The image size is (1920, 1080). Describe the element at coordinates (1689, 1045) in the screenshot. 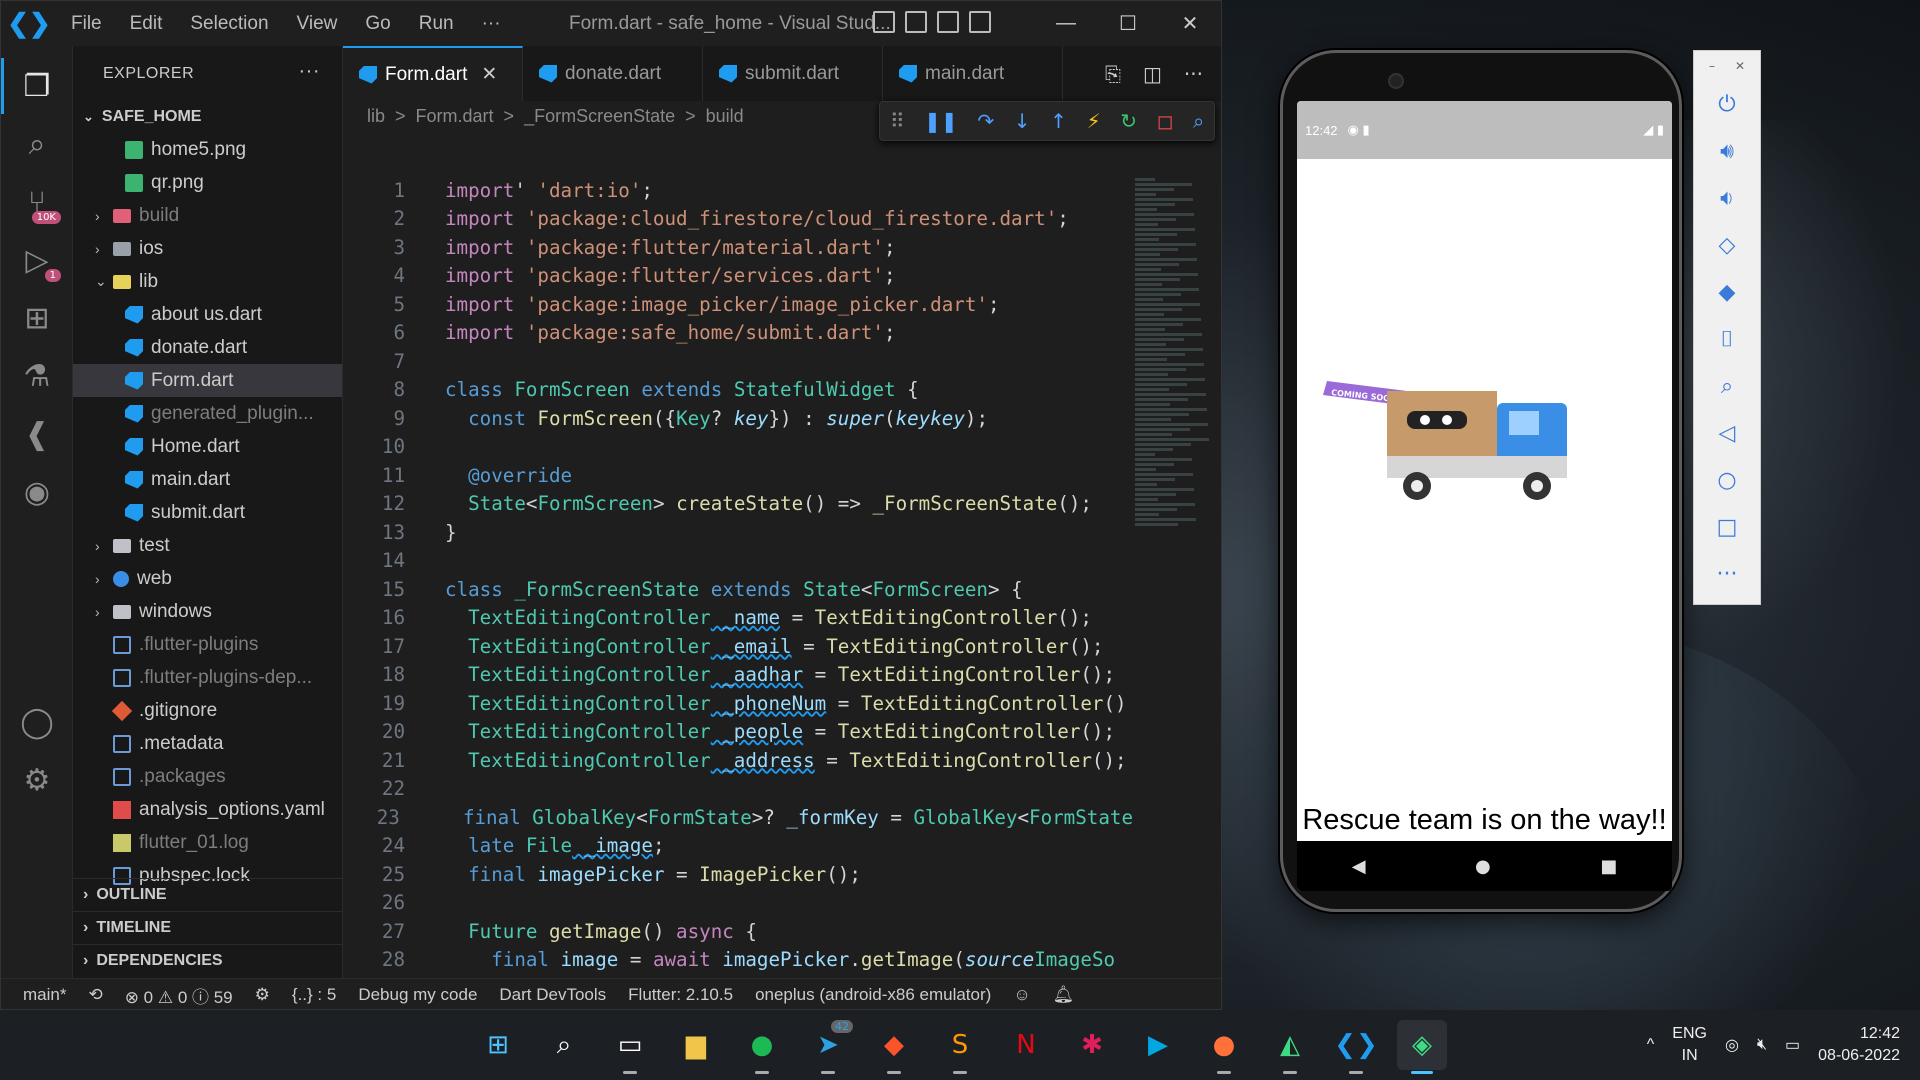

I see `language-indicator: ENG IN` at that location.